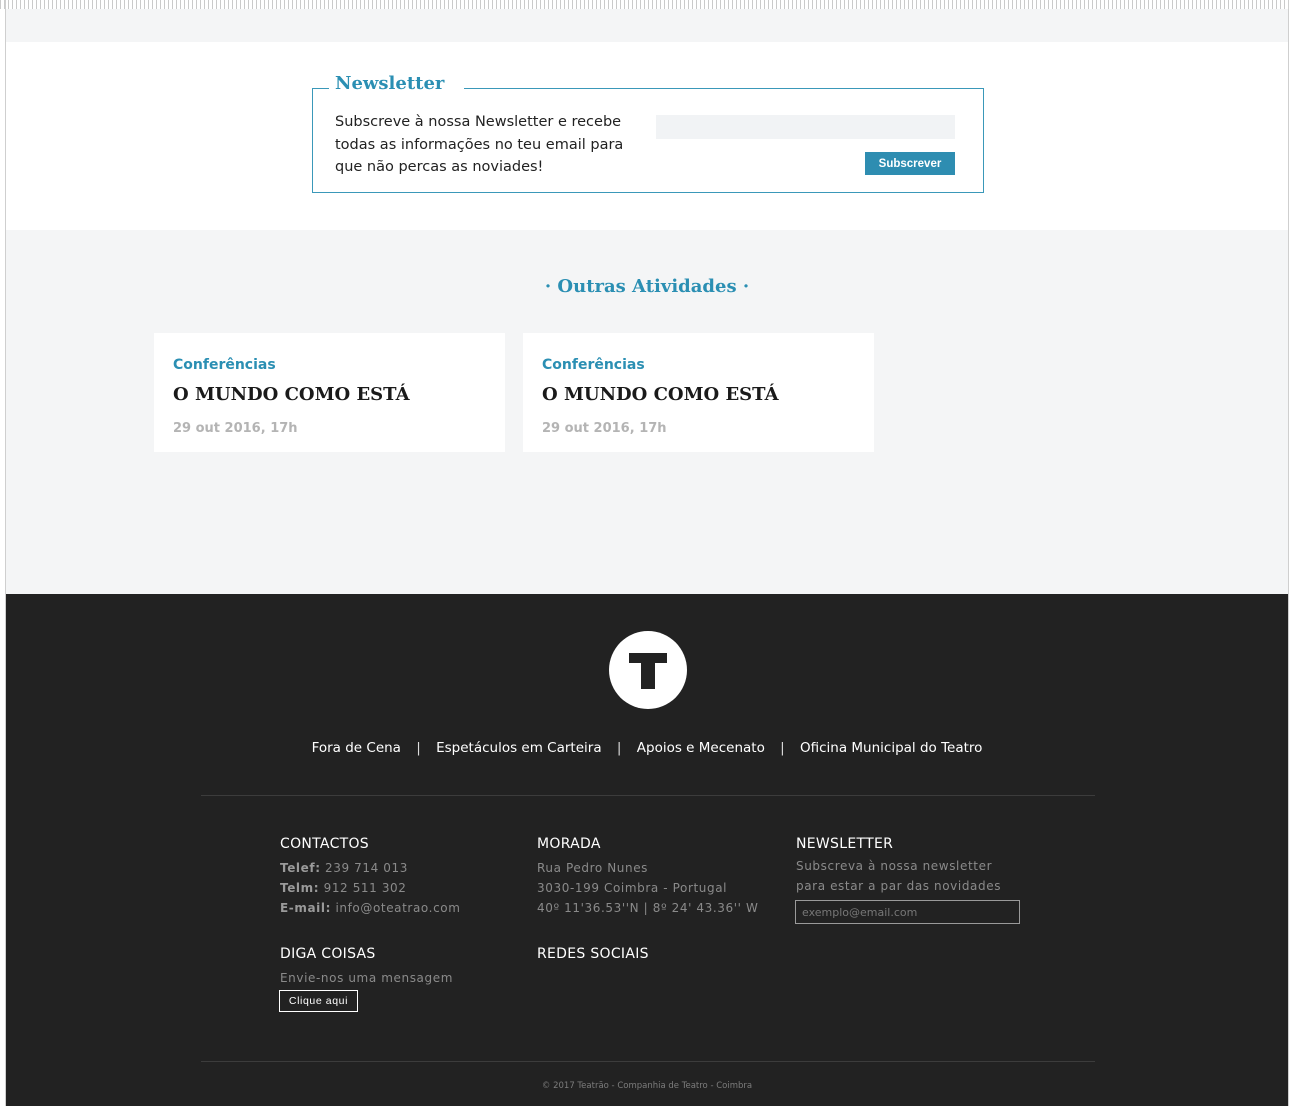  I want to click on footer-link-fora-de-cena: Fora de Cena, so click(356, 748).